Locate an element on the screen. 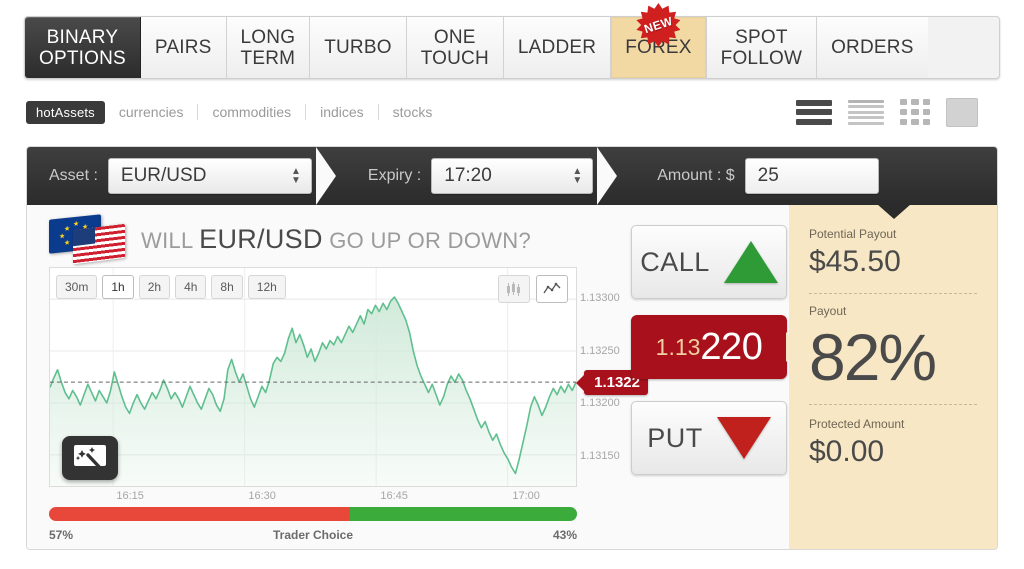  filter-commodities: commodities is located at coordinates (251, 112).